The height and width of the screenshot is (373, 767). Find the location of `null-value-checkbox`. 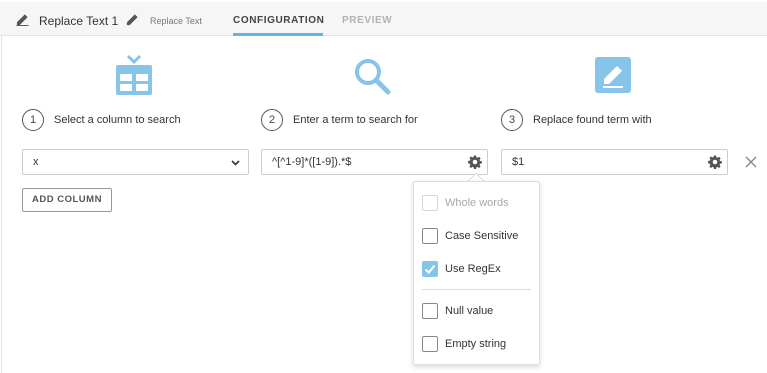

null-value-checkbox is located at coordinates (430, 311).